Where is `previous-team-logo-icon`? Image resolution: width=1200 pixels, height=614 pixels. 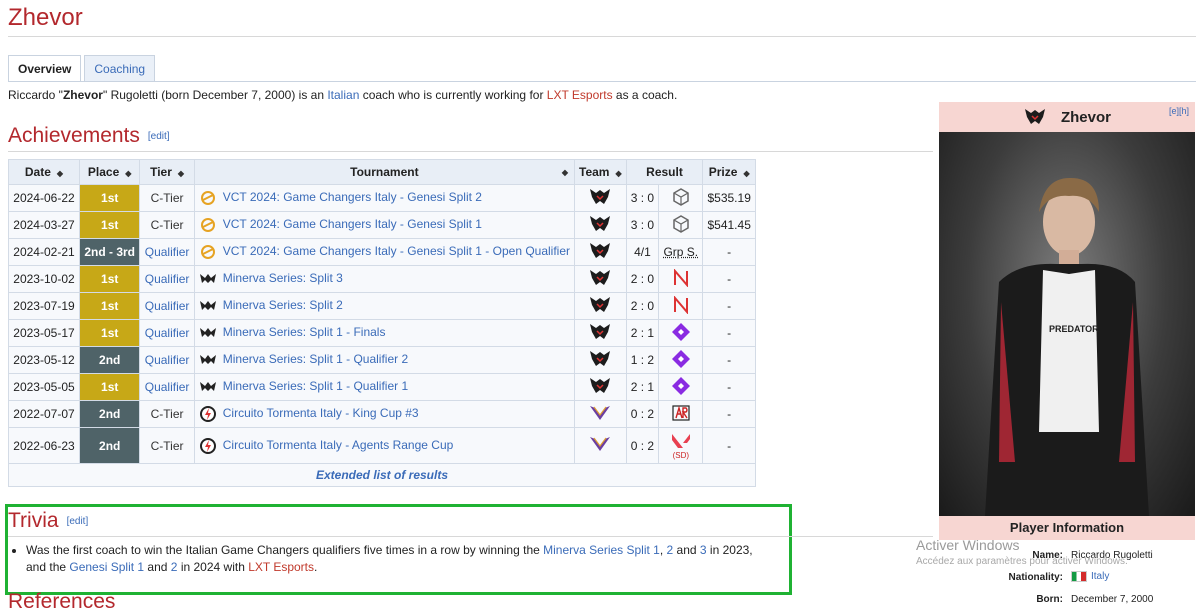 previous-team-logo-icon is located at coordinates (600, 444).